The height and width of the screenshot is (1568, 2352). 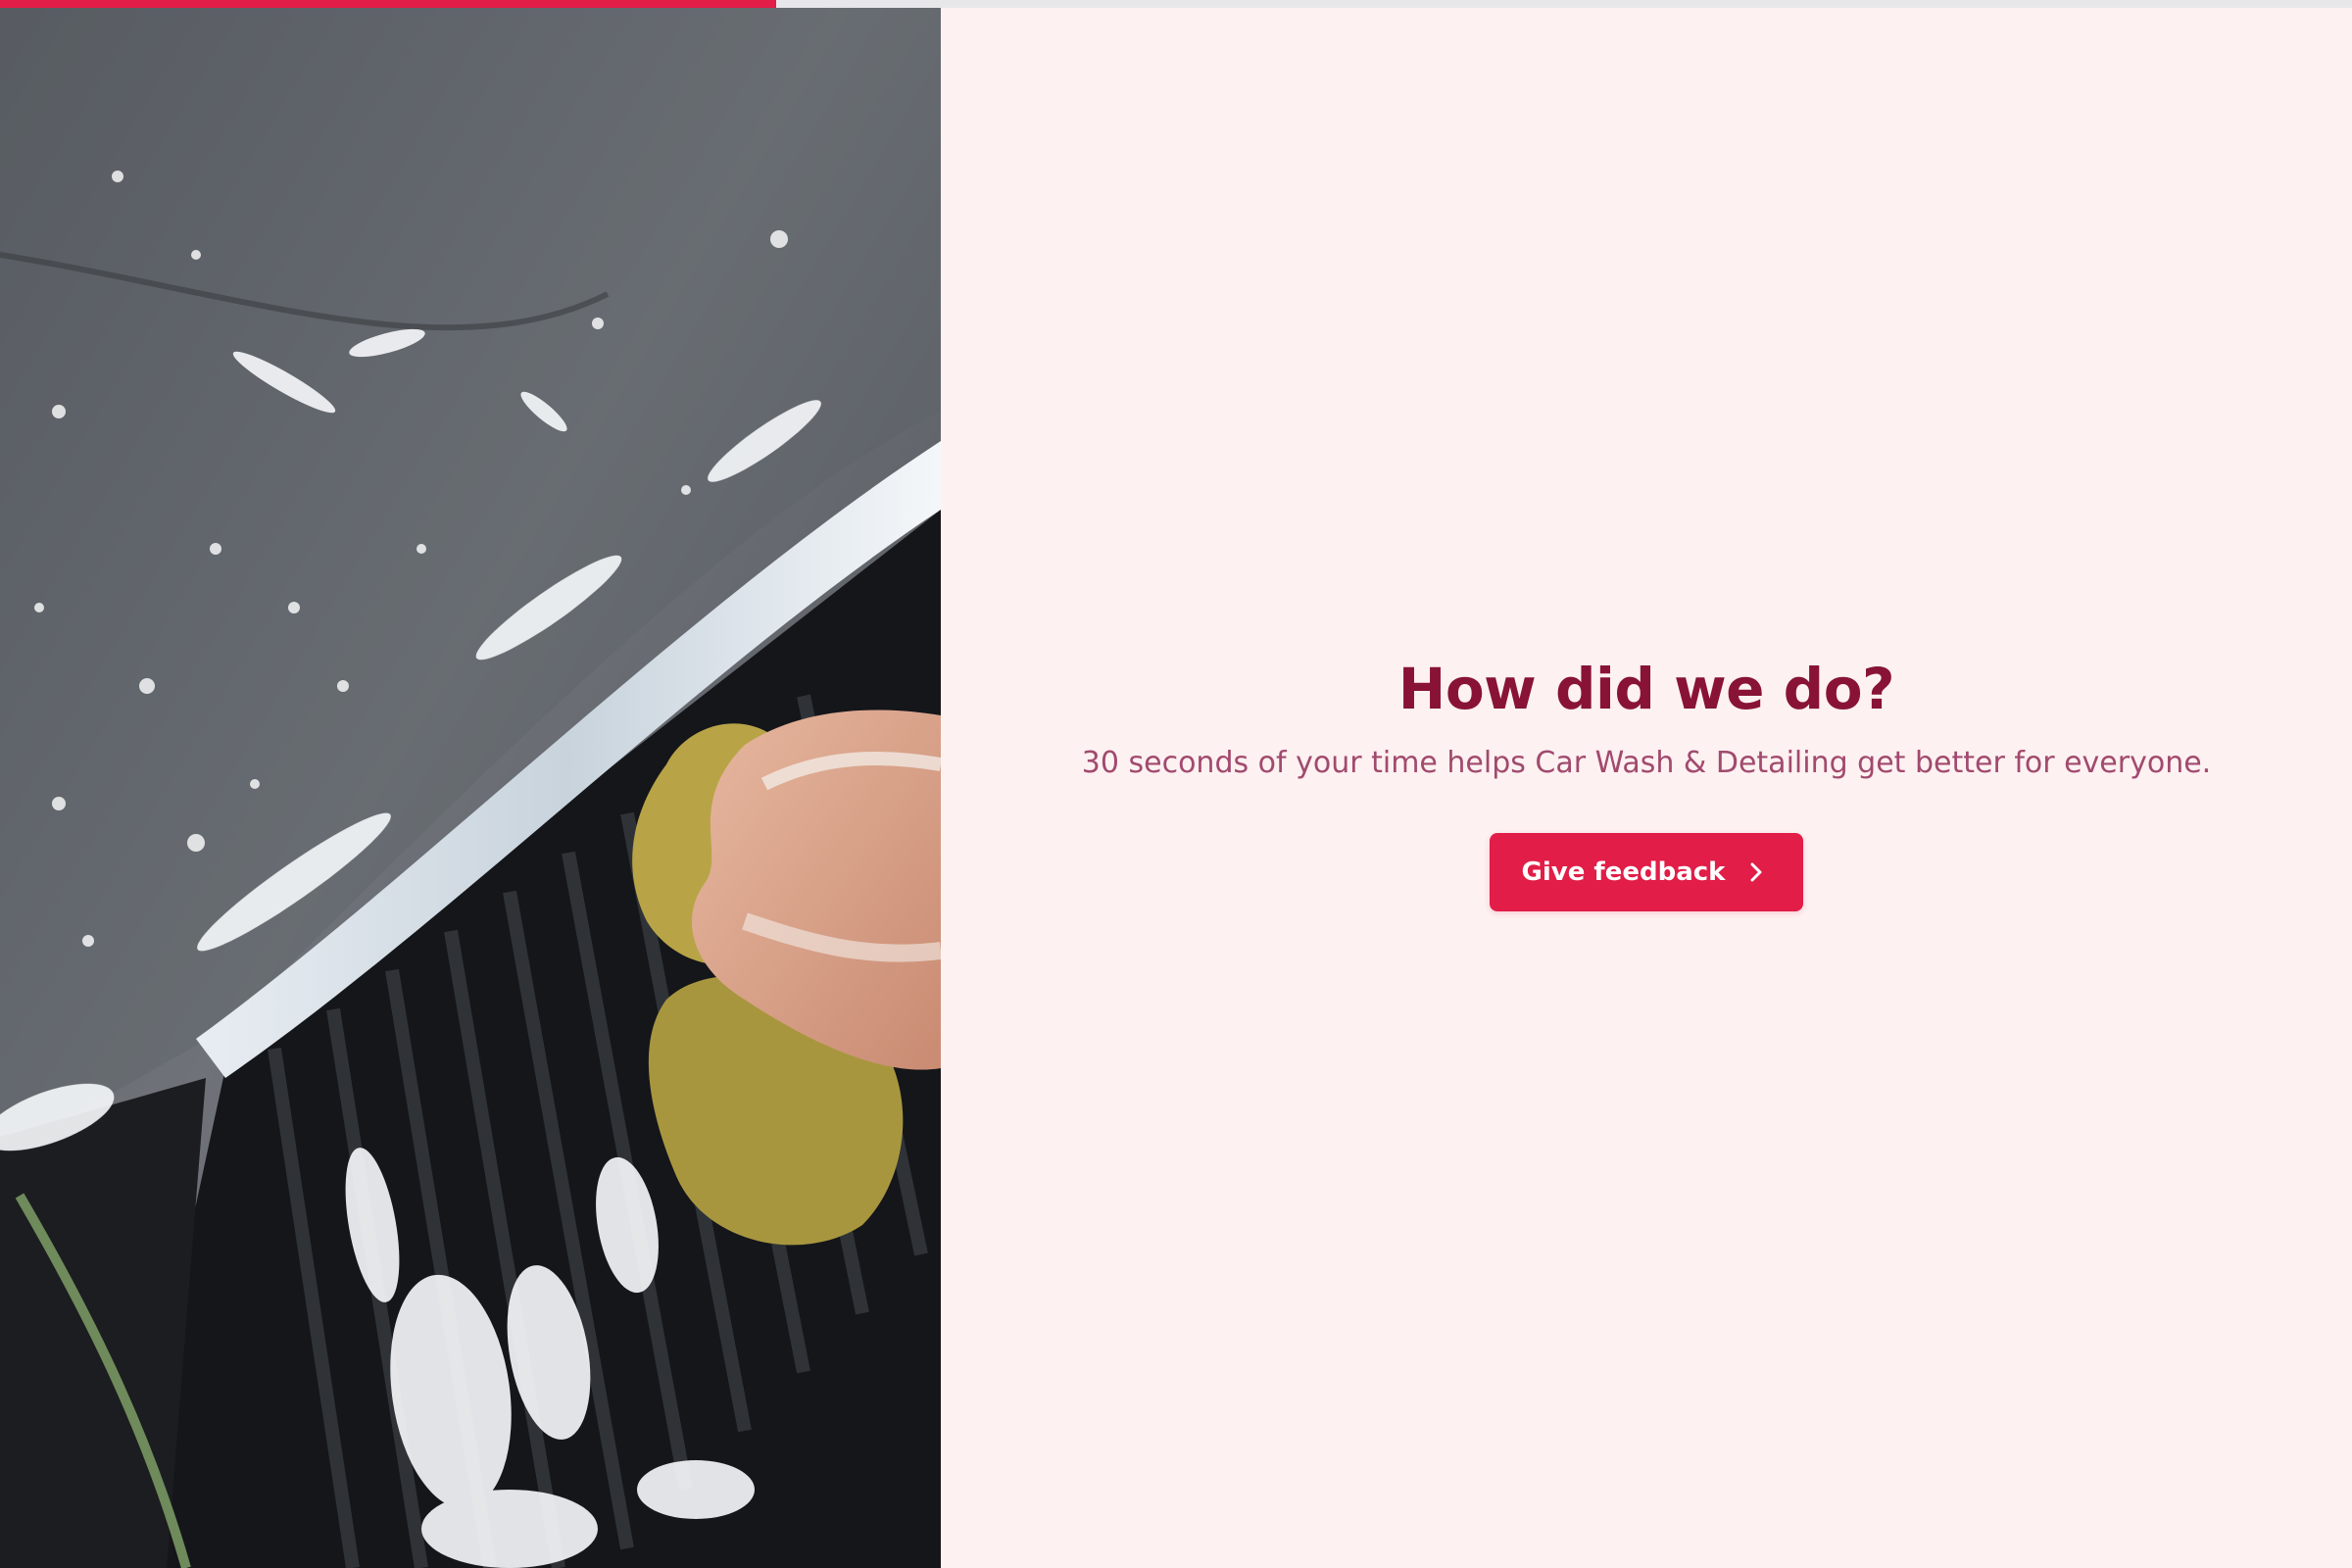 What do you see at coordinates (388, 4) in the screenshot?
I see `progress-bar-fill` at bounding box center [388, 4].